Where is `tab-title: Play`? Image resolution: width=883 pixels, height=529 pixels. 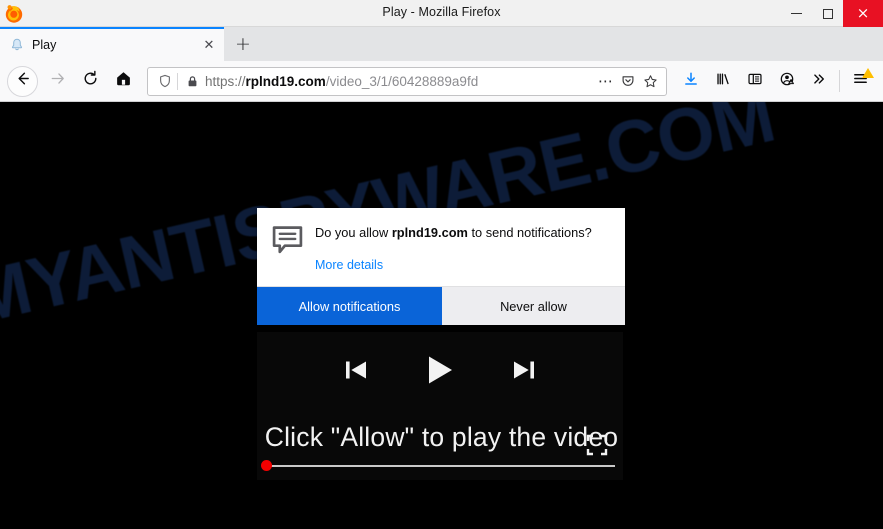 tab-title: Play is located at coordinates (44, 45).